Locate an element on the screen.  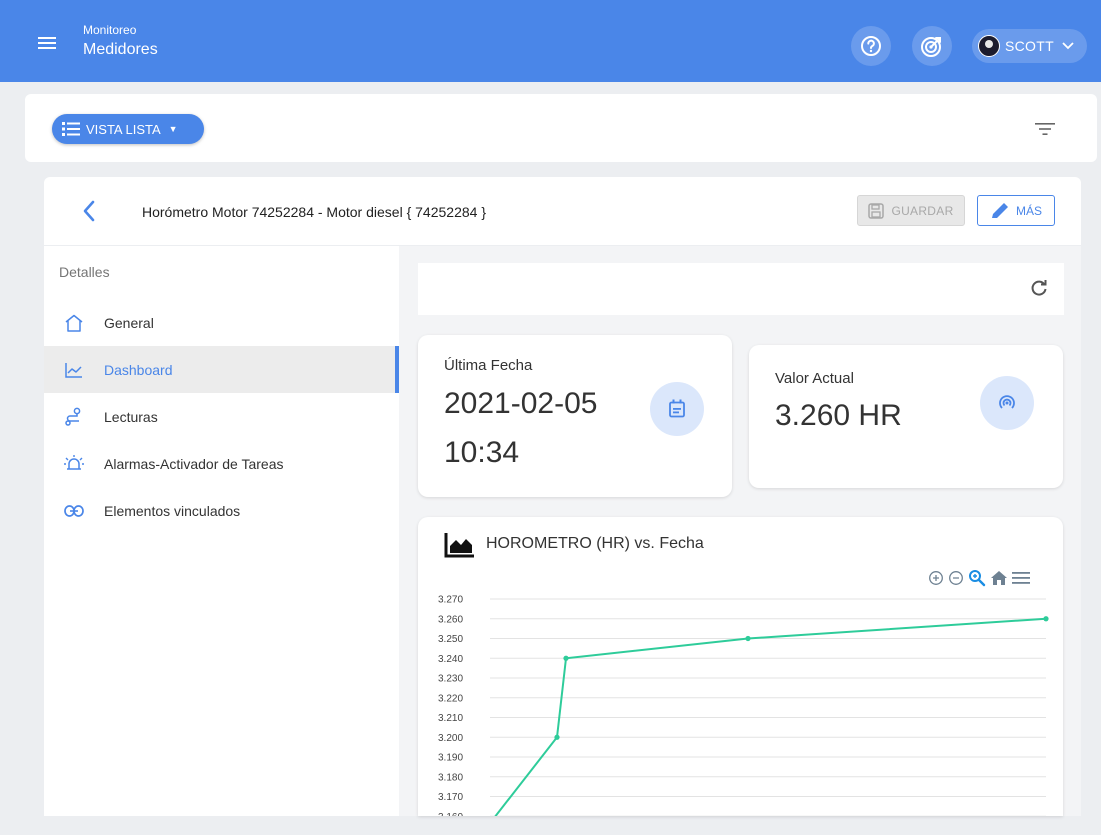
page-title: Medidores is located at coordinates (120, 49).